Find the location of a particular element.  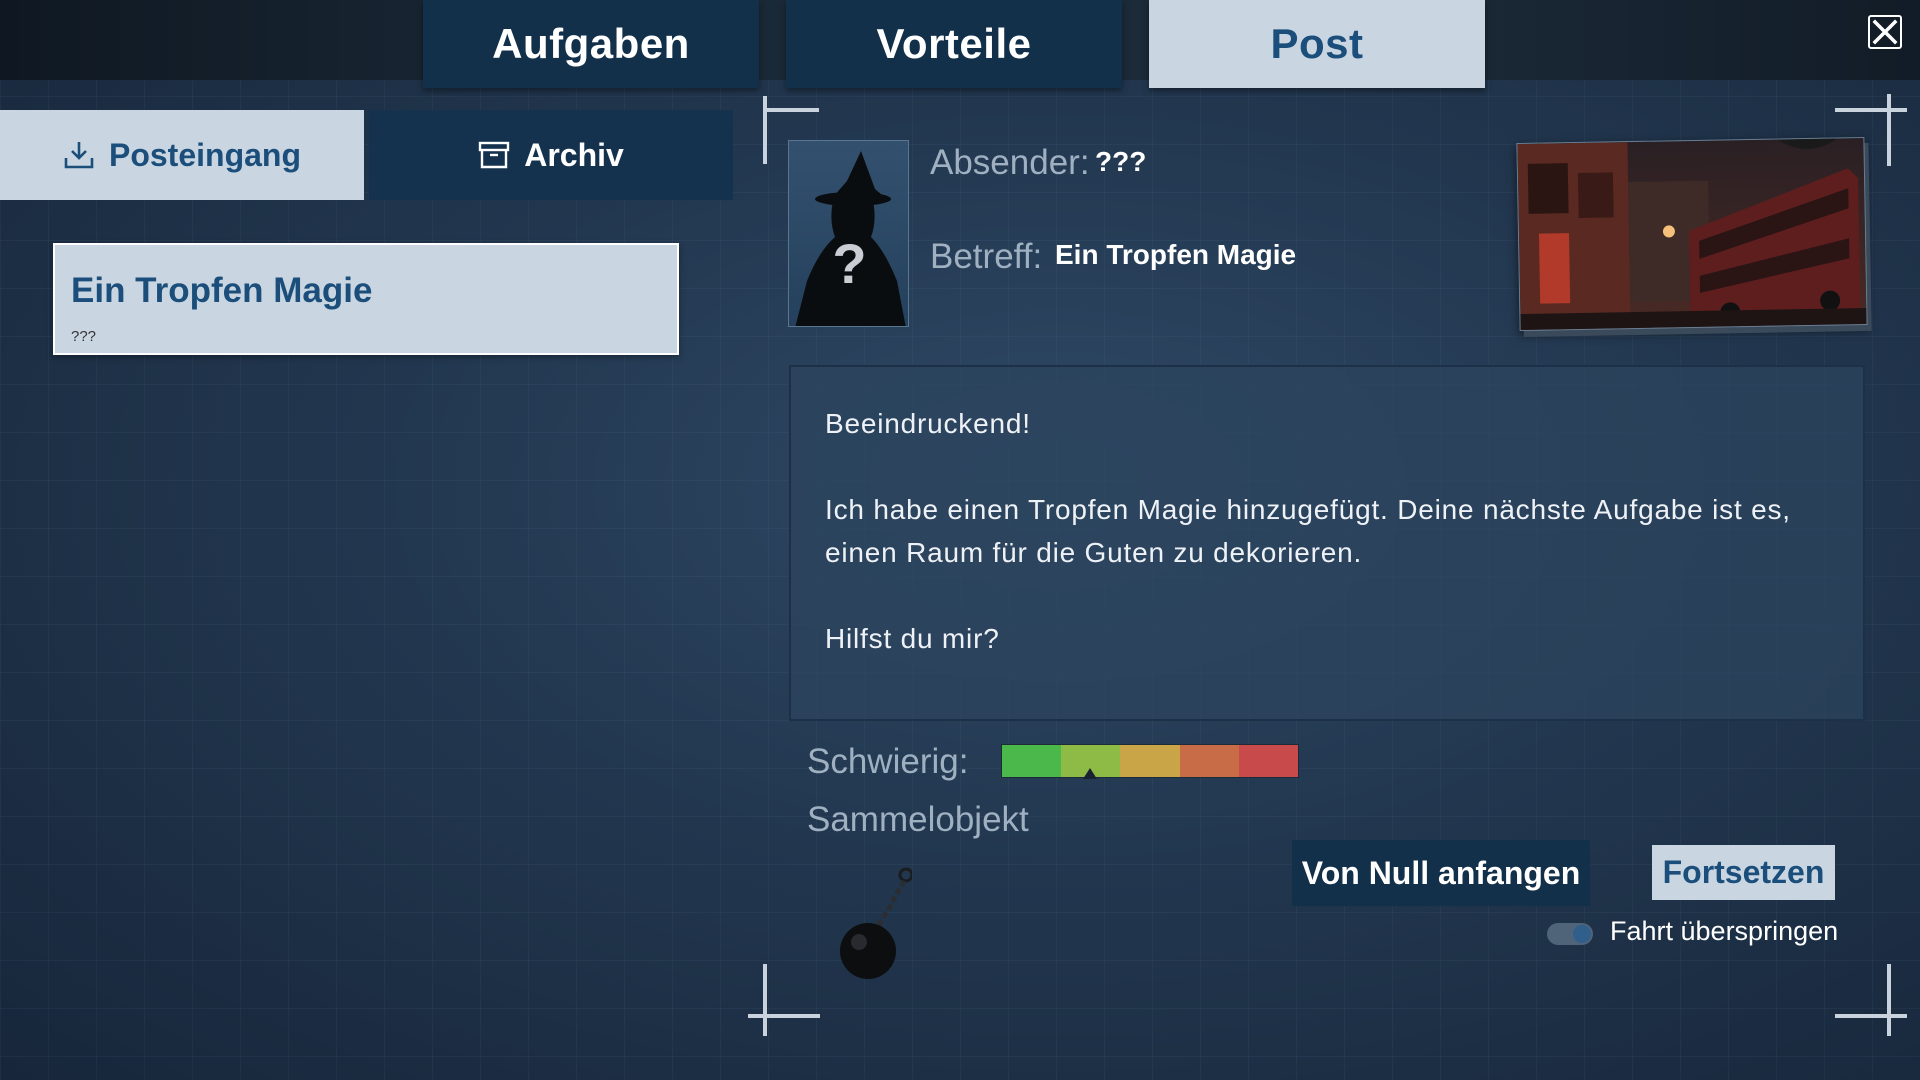

skip-ride-label: Fahrt überspringen is located at coordinates (1724, 931).